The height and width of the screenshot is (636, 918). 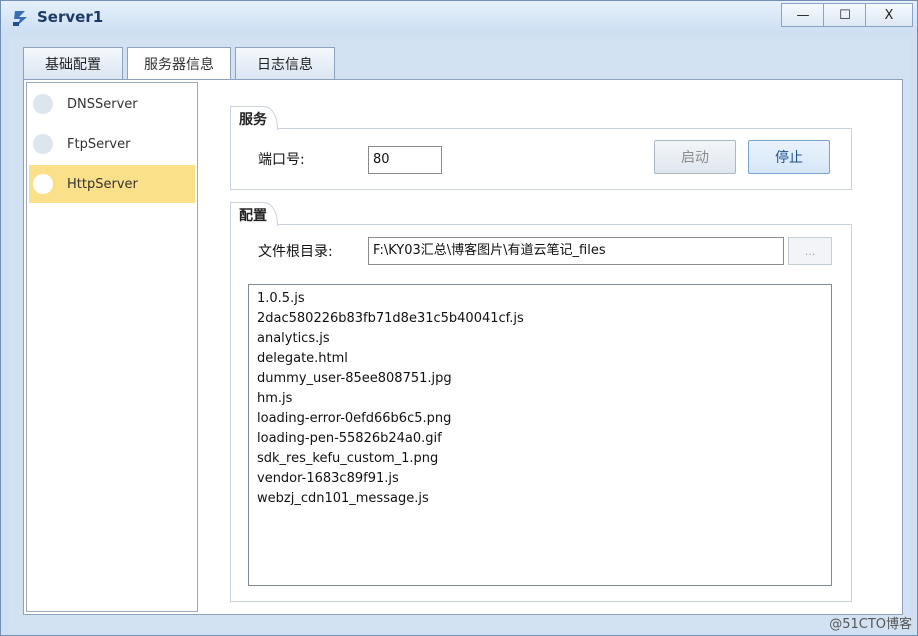 I want to click on server-item-label: FtpServer, so click(x=99, y=144).